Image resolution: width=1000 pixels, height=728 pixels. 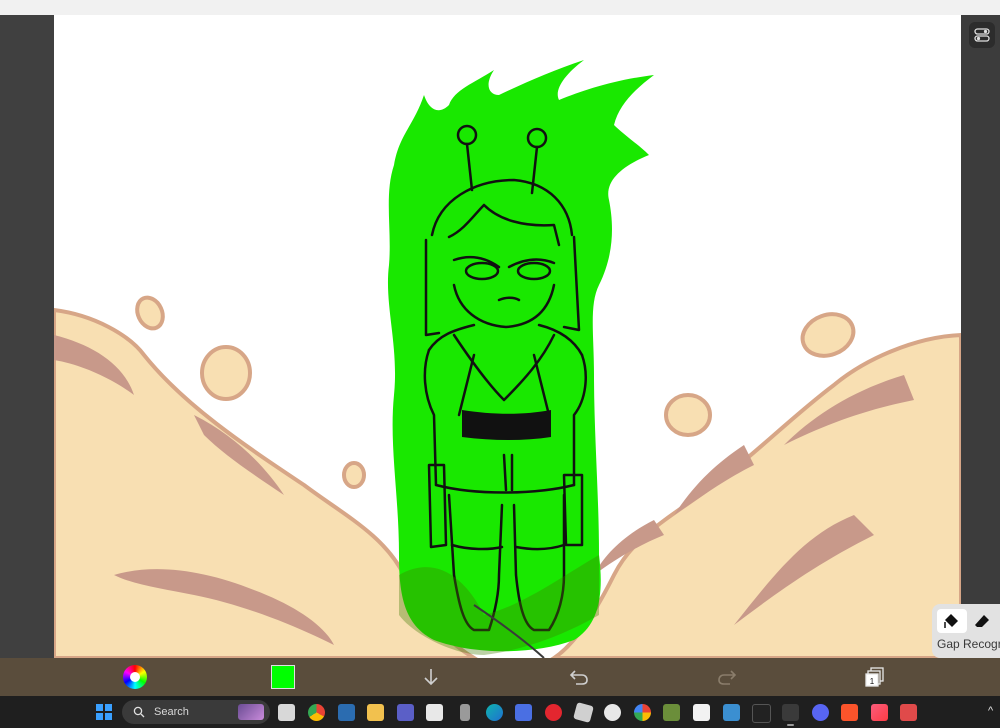 What do you see at coordinates (908, 712) in the screenshot?
I see `snipping-tool-icon` at bounding box center [908, 712].